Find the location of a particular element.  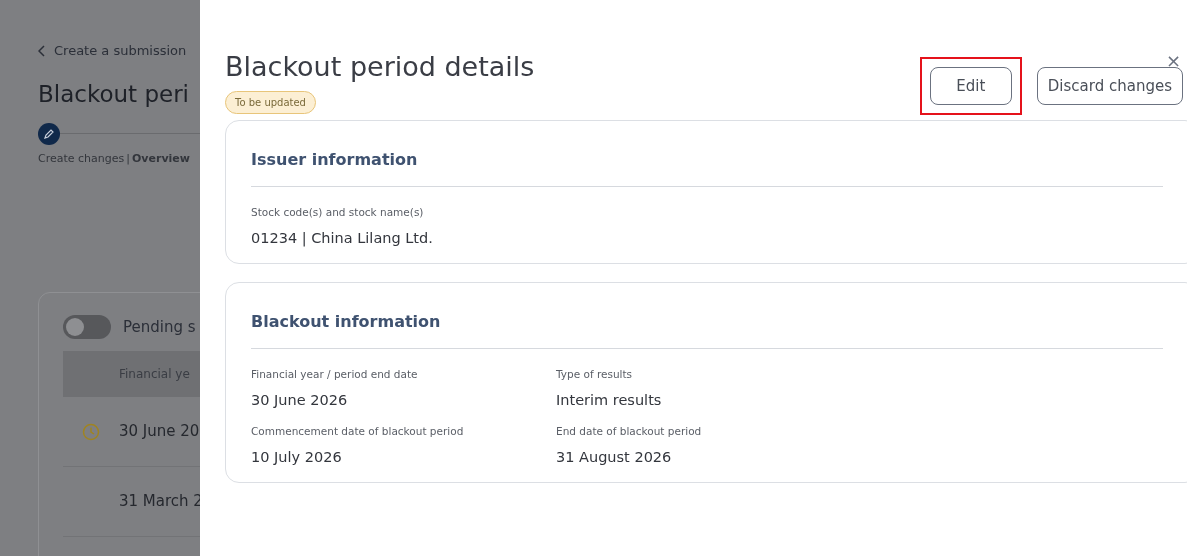

section-heading: Issuer information is located at coordinates (707, 167).